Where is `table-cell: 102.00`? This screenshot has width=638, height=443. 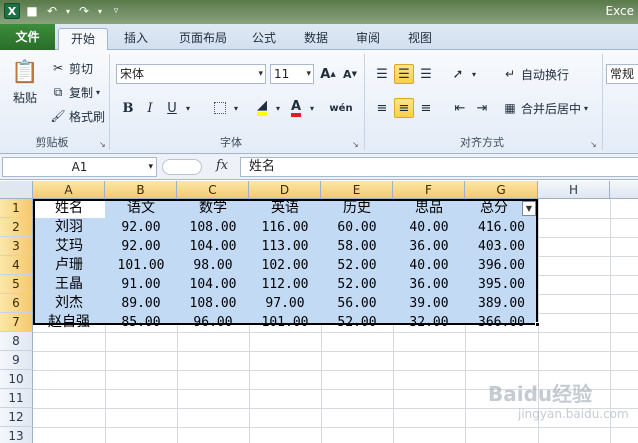 table-cell: 102.00 is located at coordinates (285, 265).